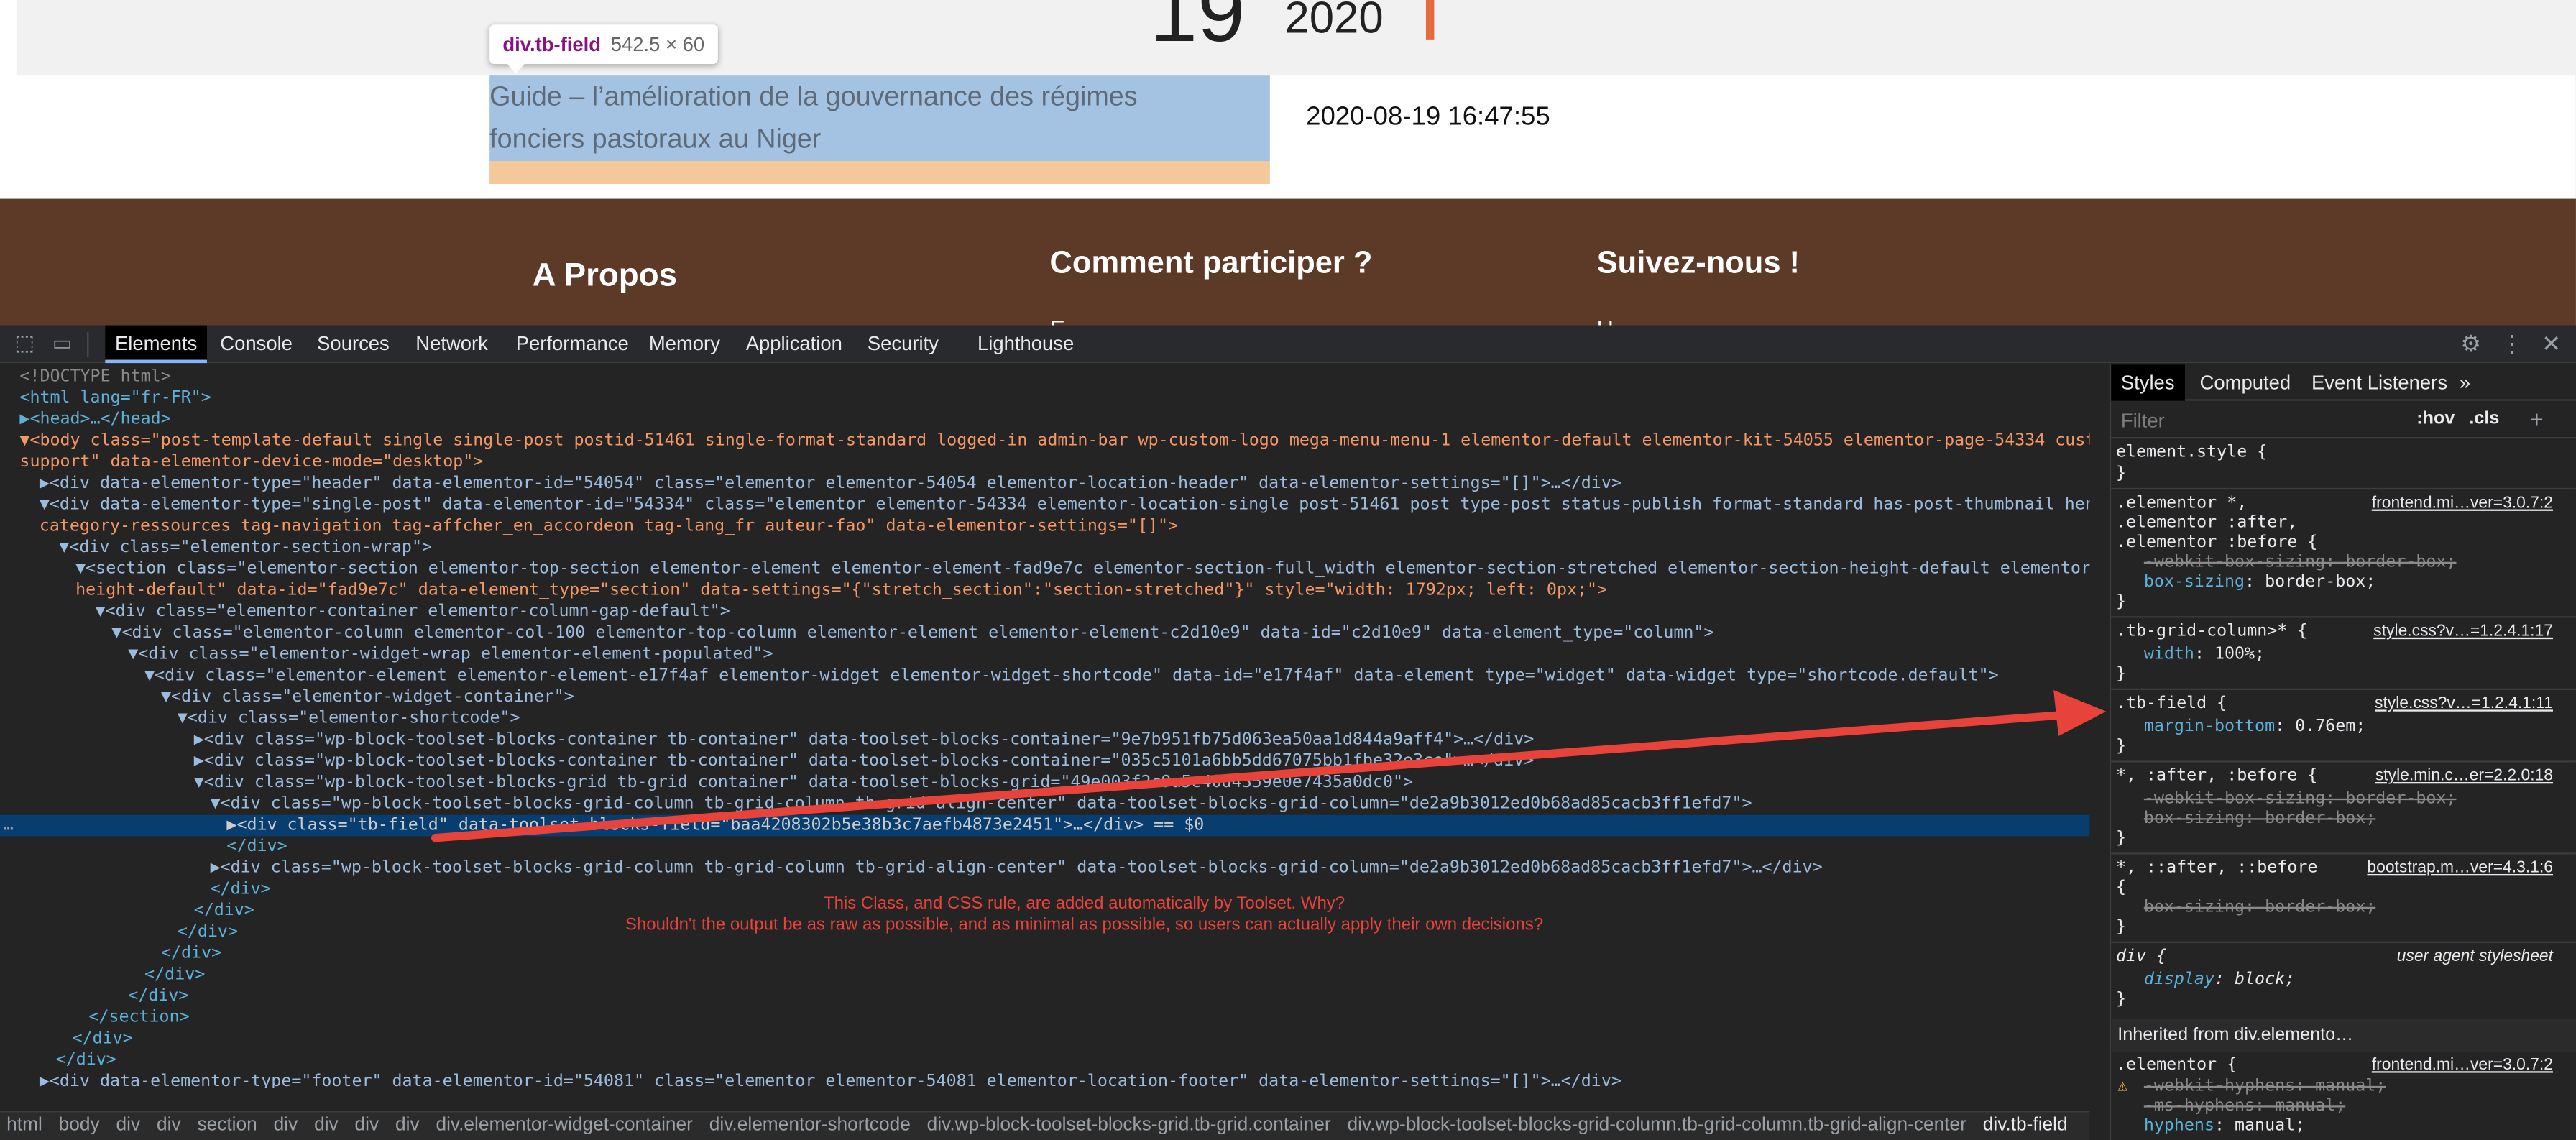 Image resolution: width=2576 pixels, height=1140 pixels. What do you see at coordinates (2121, 887) in the screenshot?
I see `rule-open: {` at bounding box center [2121, 887].